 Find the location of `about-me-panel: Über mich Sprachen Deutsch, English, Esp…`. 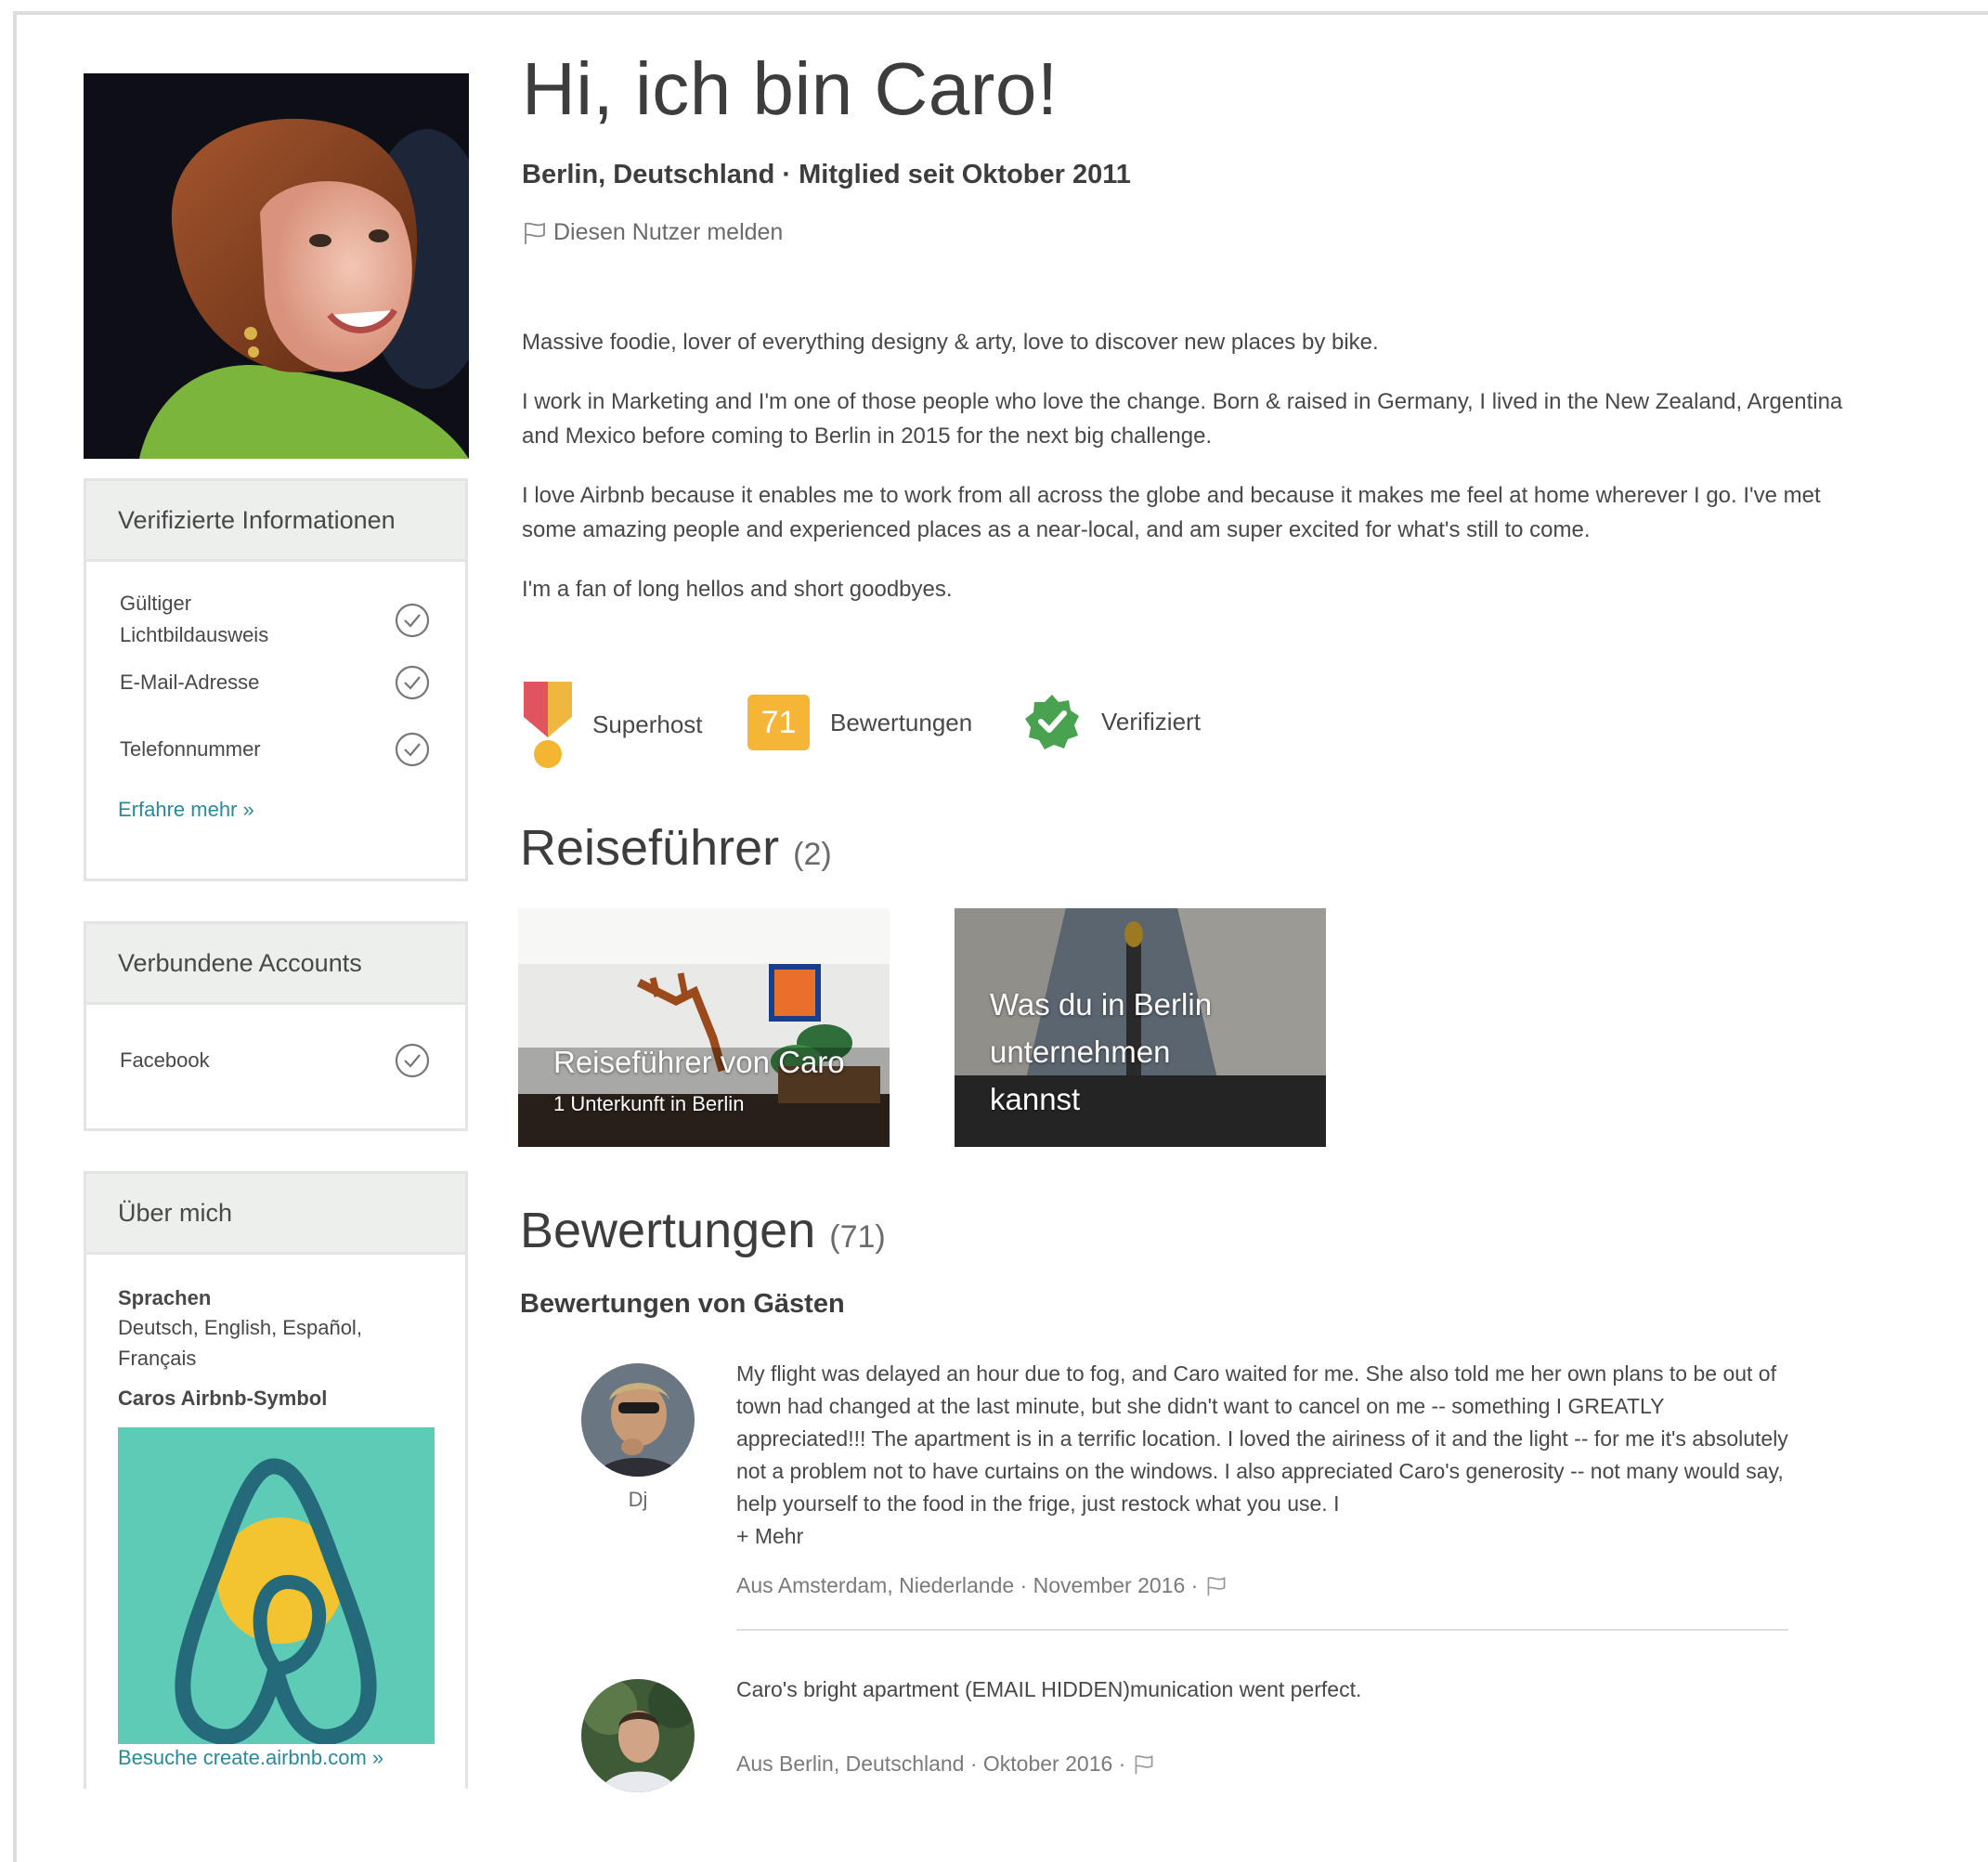

about-me-panel: Über mich Sprachen Deutsch, English, Esp… is located at coordinates (276, 1480).